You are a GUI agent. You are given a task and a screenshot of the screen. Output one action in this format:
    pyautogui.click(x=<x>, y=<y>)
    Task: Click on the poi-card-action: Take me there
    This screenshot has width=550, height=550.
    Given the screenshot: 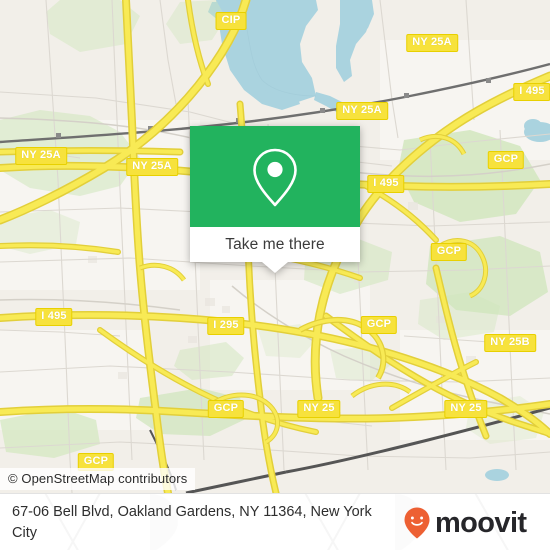 What is the action you would take?
    pyautogui.click(x=275, y=244)
    